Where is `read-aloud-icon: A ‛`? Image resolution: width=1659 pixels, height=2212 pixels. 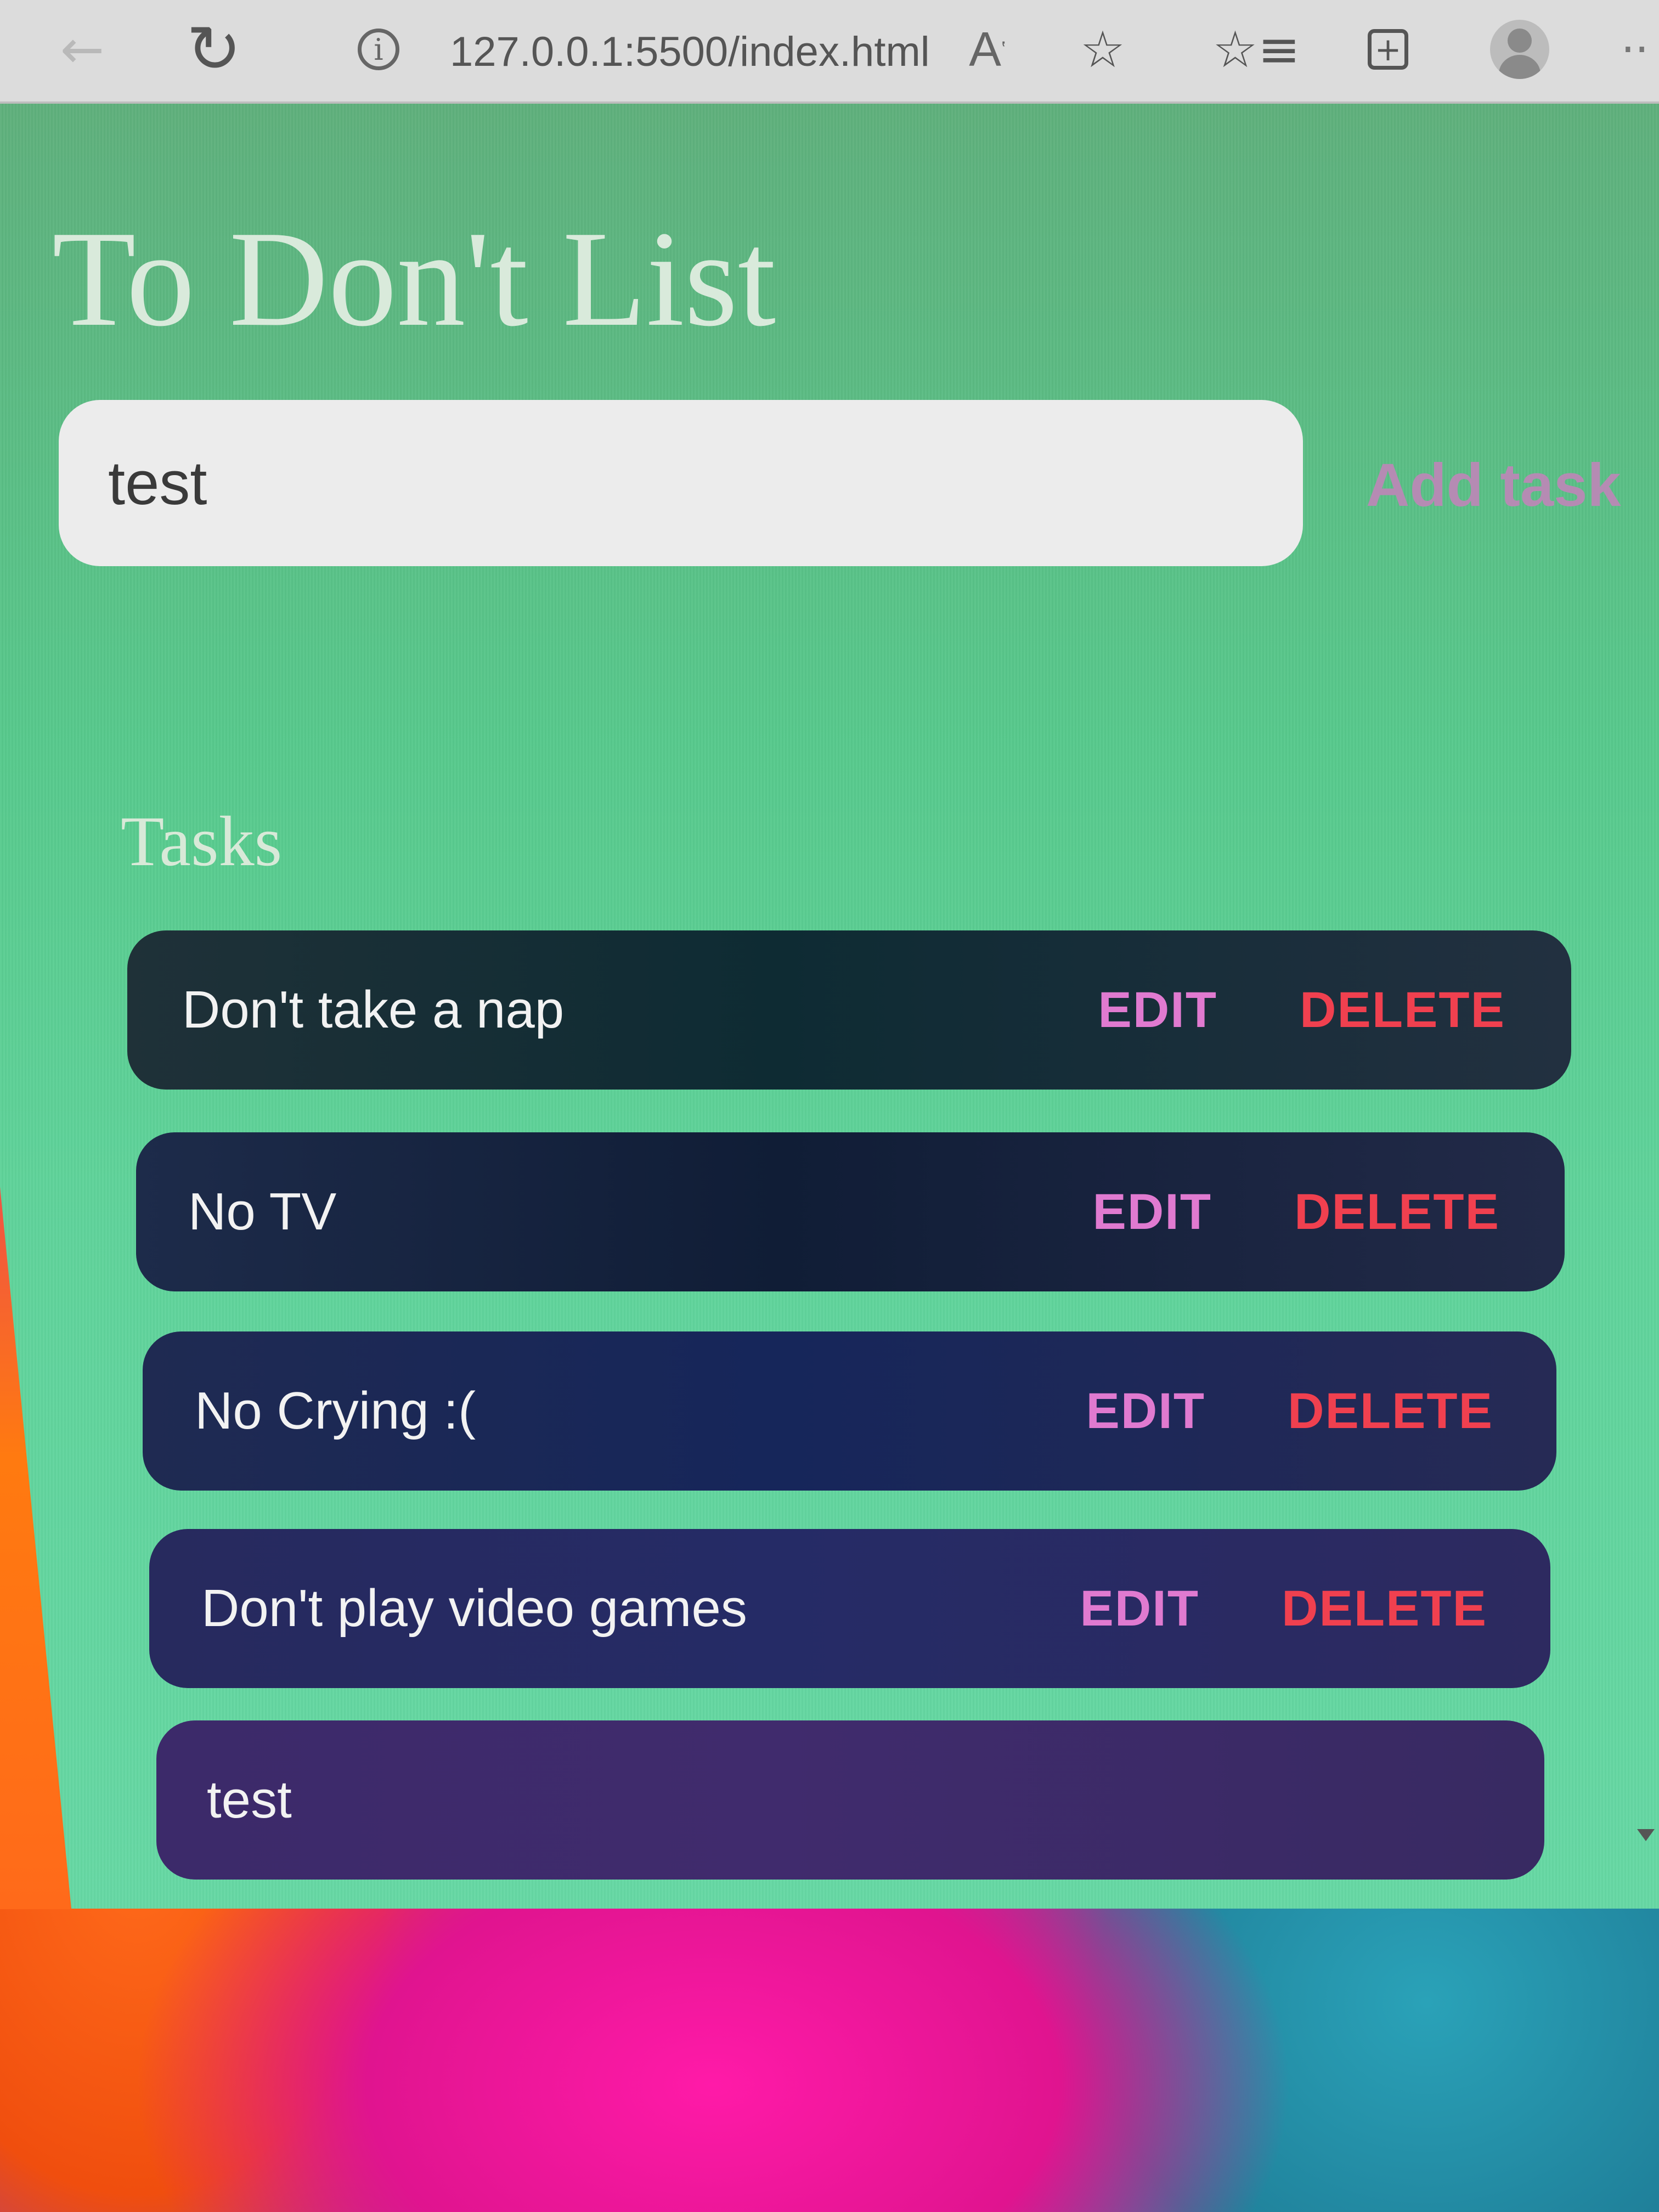
read-aloud-icon: A ‛ is located at coordinates (988, 49).